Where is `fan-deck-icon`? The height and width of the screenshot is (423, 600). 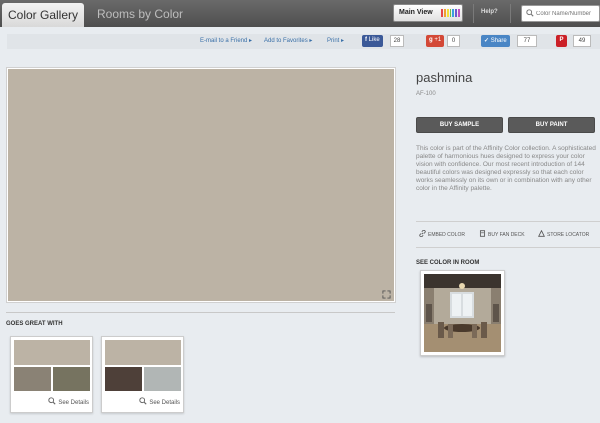
fan-deck-icon is located at coordinates (482, 233).